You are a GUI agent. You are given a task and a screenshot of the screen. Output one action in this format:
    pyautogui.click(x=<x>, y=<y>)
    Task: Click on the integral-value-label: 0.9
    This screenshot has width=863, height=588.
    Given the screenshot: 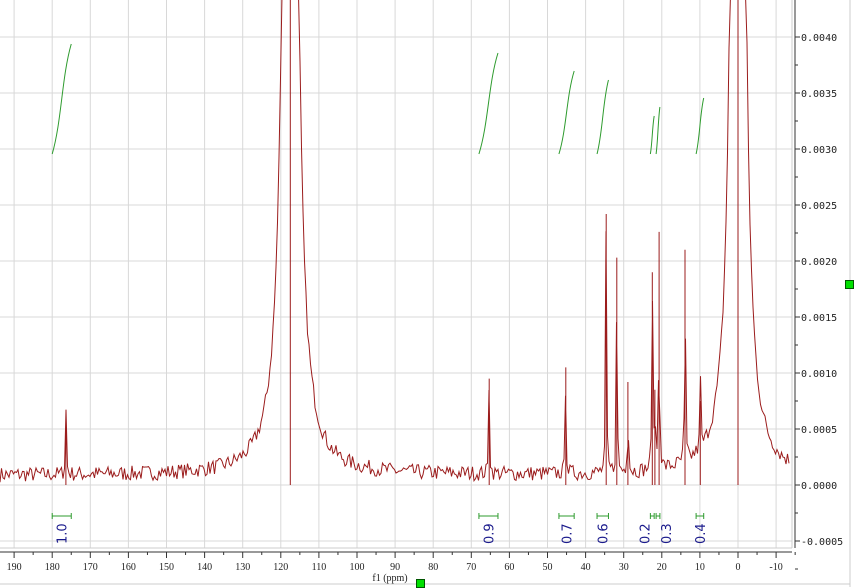 What is the action you would take?
    pyautogui.click(x=489, y=533)
    